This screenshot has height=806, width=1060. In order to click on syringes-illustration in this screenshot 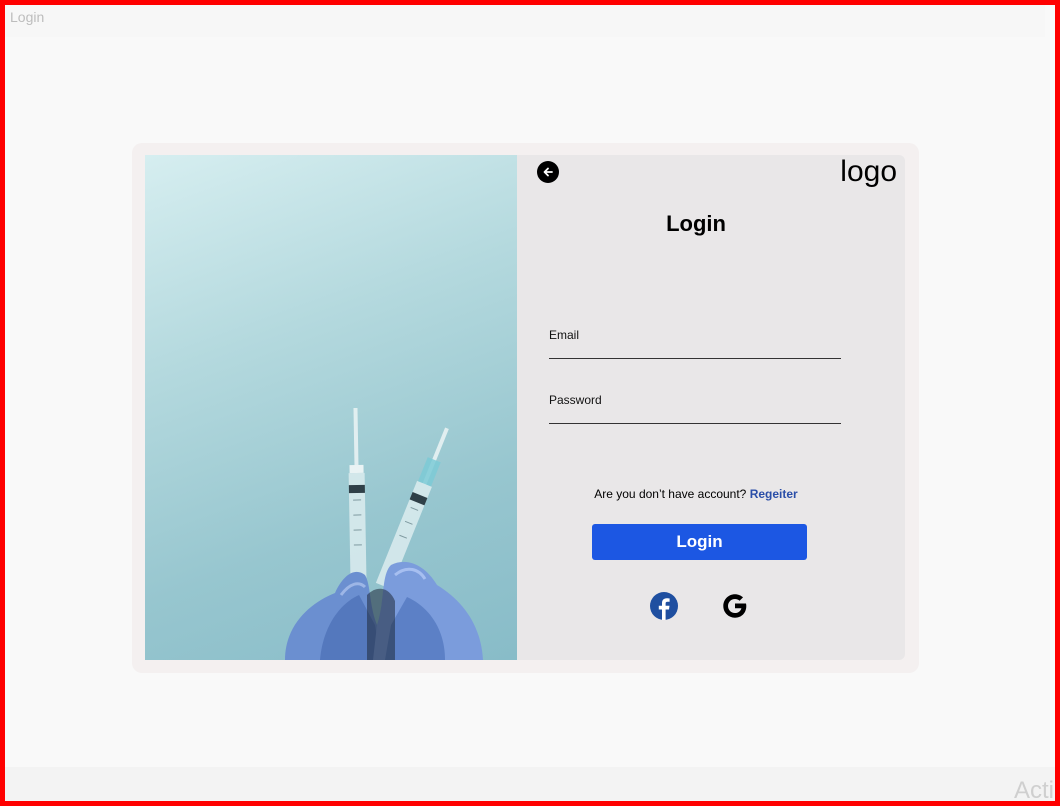, I will do `click(384, 533)`.